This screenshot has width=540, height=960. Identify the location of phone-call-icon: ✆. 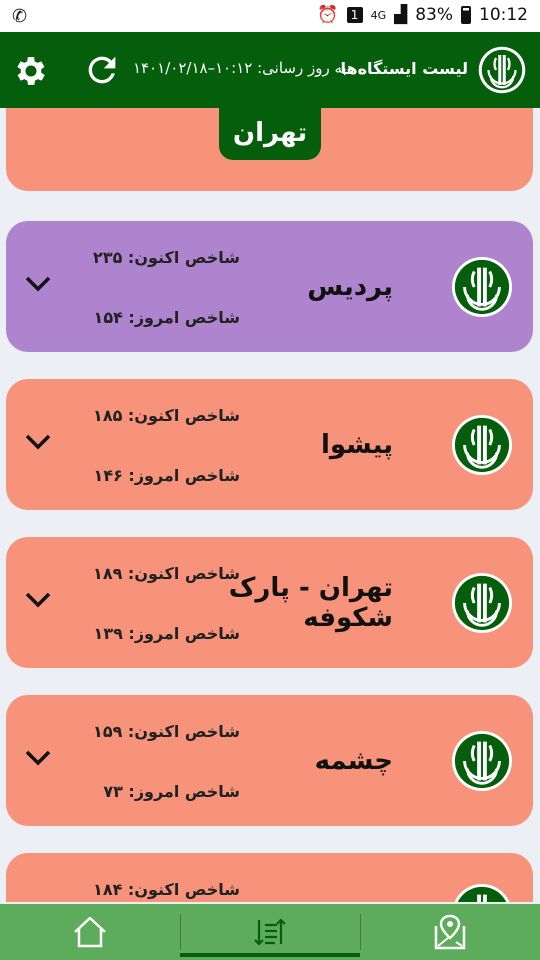
(20, 16).